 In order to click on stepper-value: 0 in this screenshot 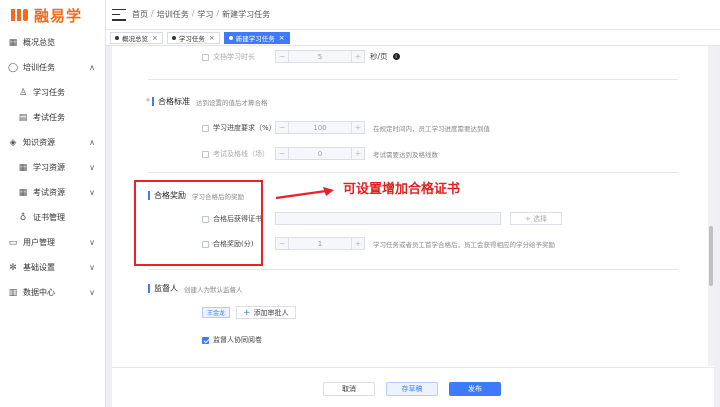, I will do `click(320, 154)`.